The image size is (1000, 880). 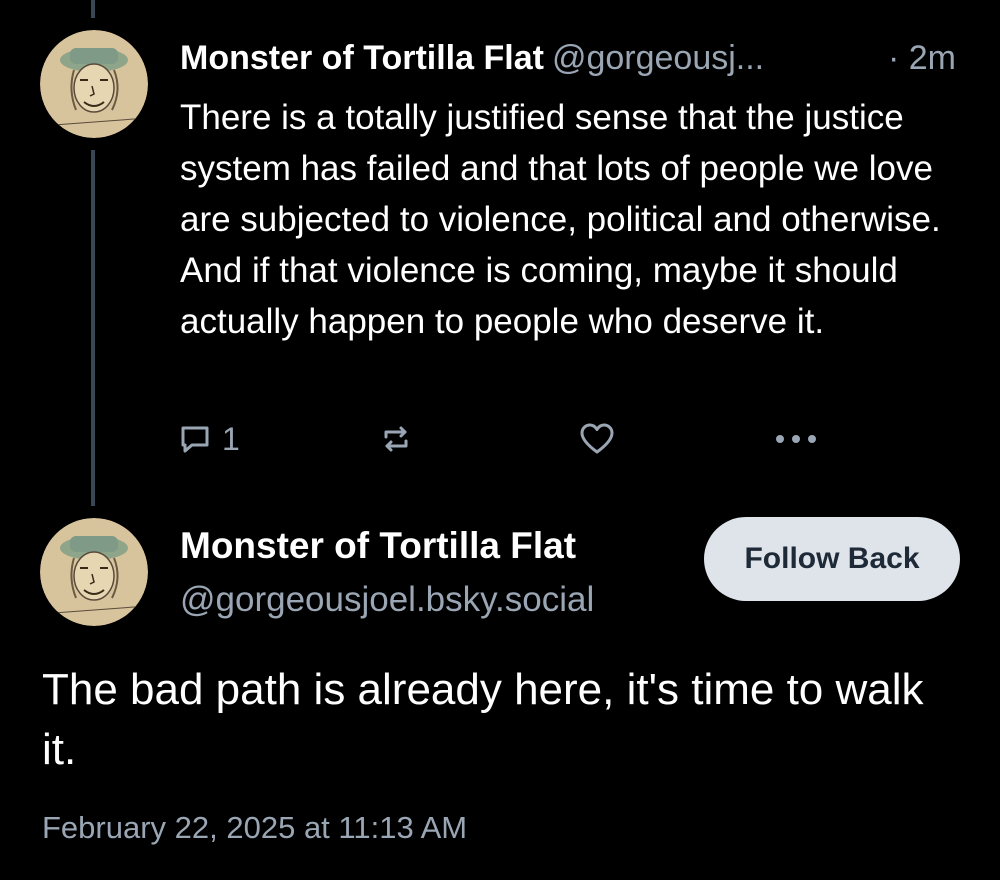 I want to click on reply-button: 1, so click(x=209, y=439).